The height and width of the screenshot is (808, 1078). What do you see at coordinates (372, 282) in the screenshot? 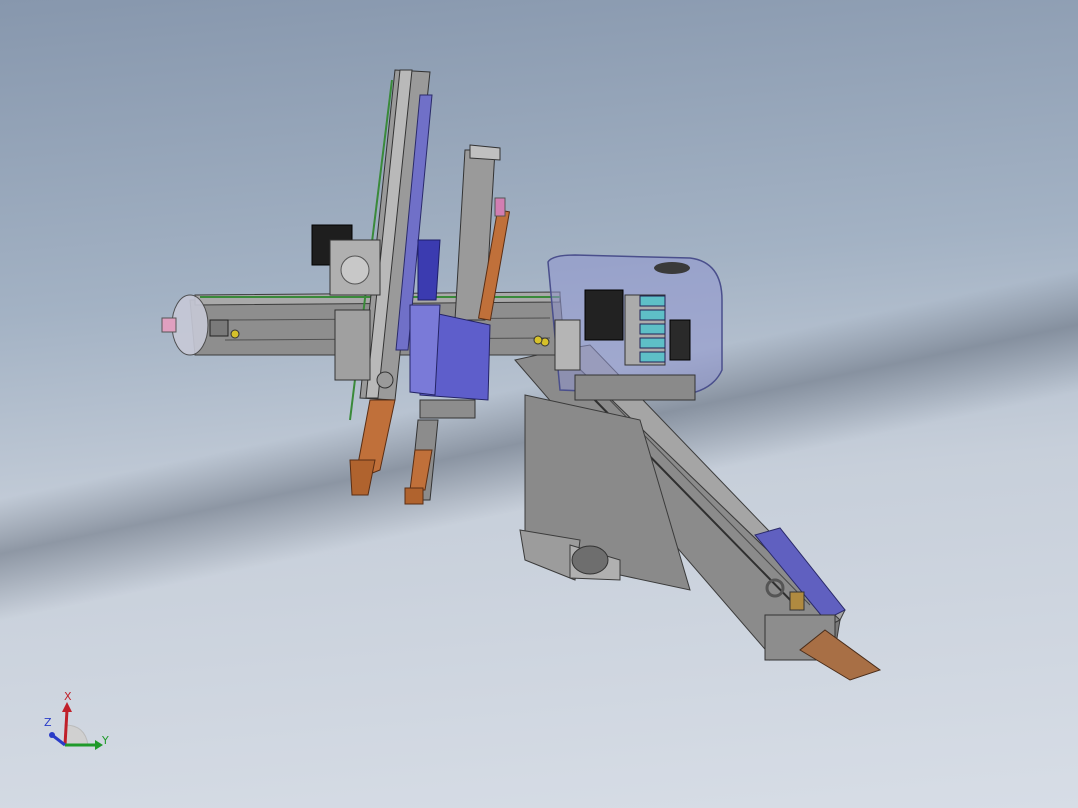
I see `left-vertical-axis` at bounding box center [372, 282].